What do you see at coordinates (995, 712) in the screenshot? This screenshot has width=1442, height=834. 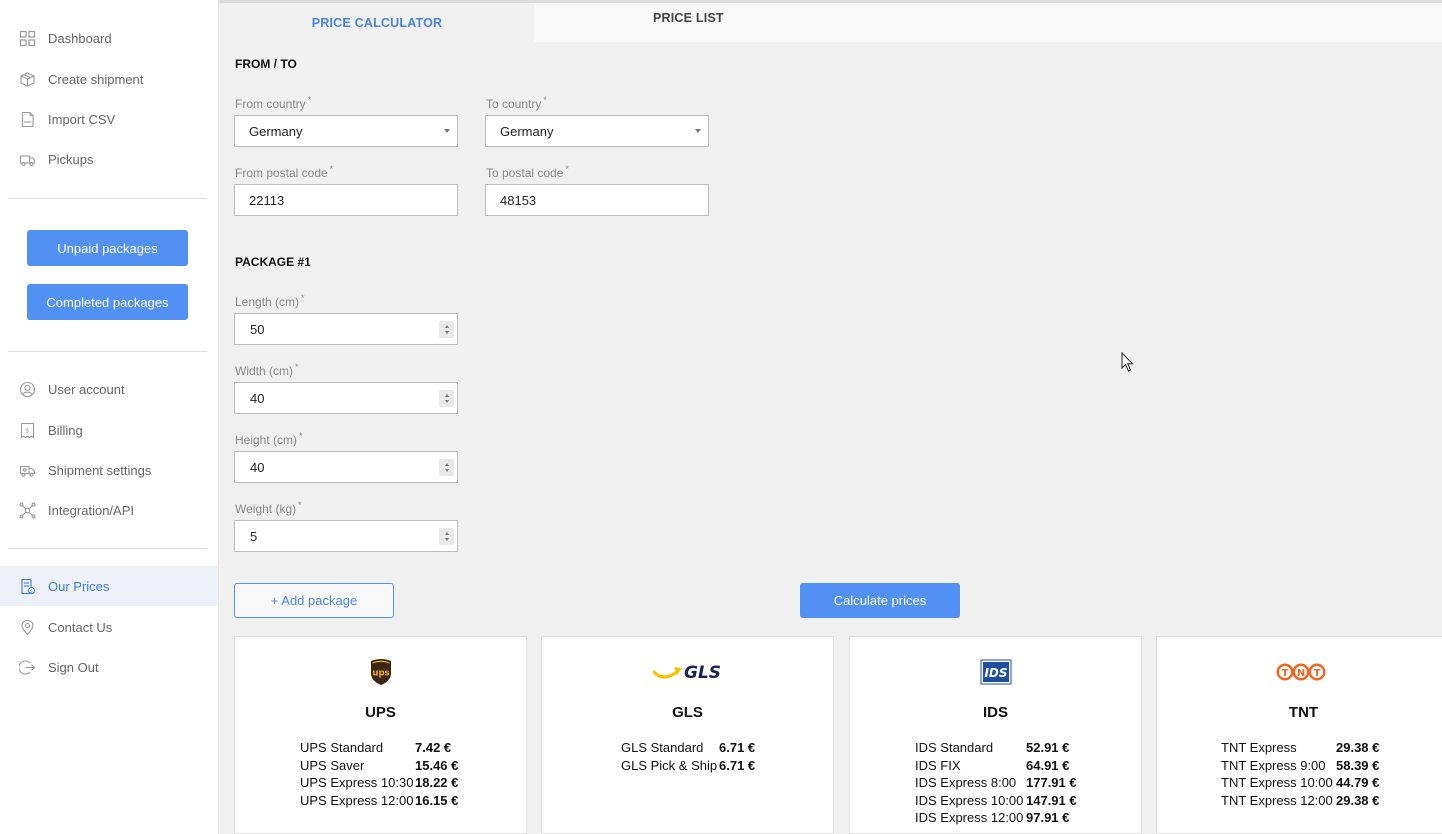 I see `carrier-name: IDS` at bounding box center [995, 712].